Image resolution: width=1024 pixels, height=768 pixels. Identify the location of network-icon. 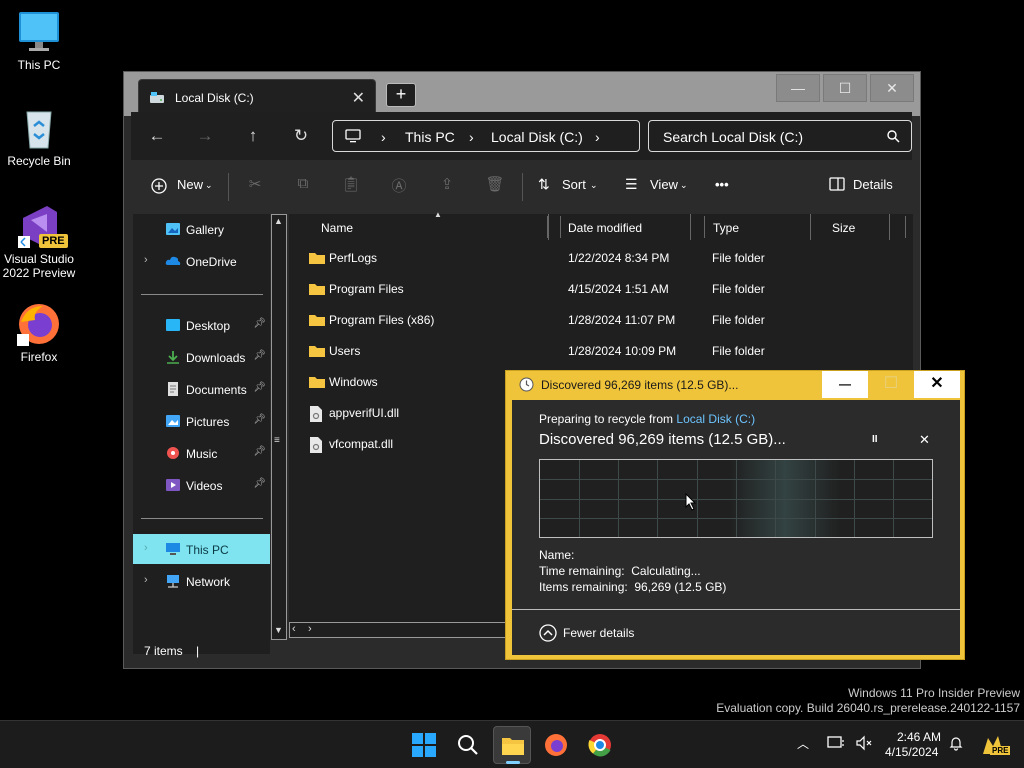
(836, 744).